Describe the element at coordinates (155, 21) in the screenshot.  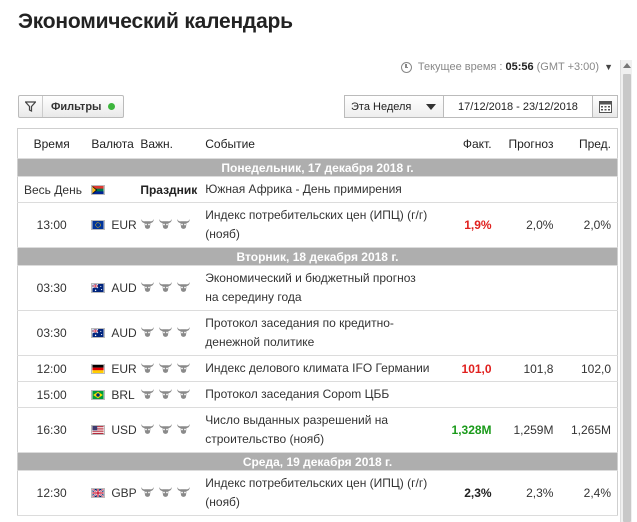
I see `page-title: Экономический календарь` at that location.